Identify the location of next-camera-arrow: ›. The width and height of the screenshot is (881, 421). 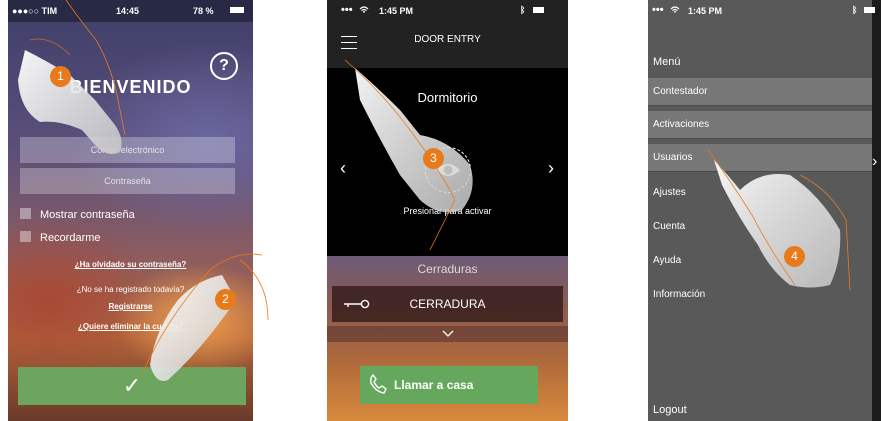
(551, 168).